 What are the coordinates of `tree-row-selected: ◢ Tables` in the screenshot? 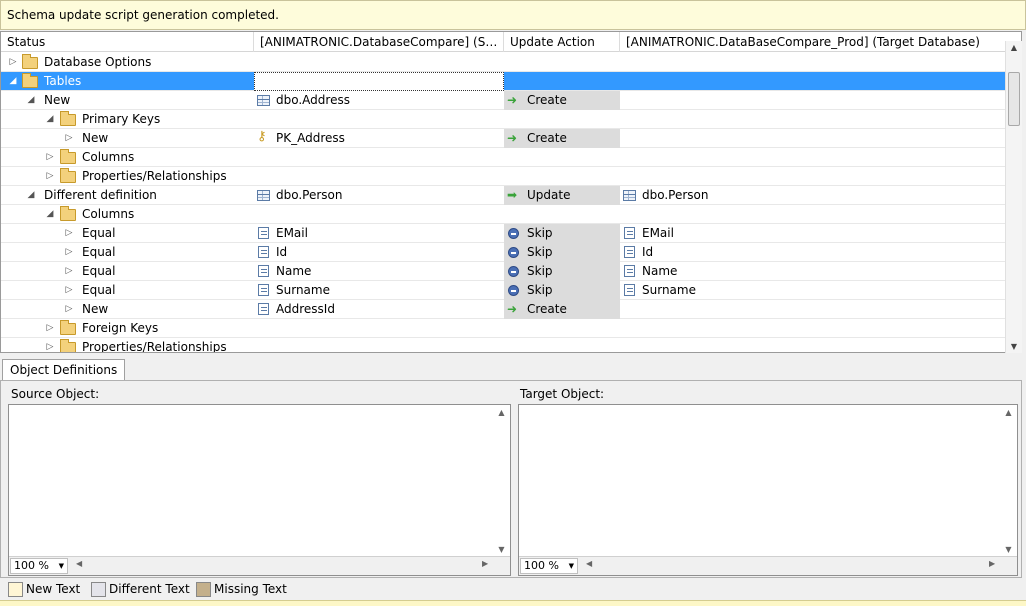 It's located at (503, 81).